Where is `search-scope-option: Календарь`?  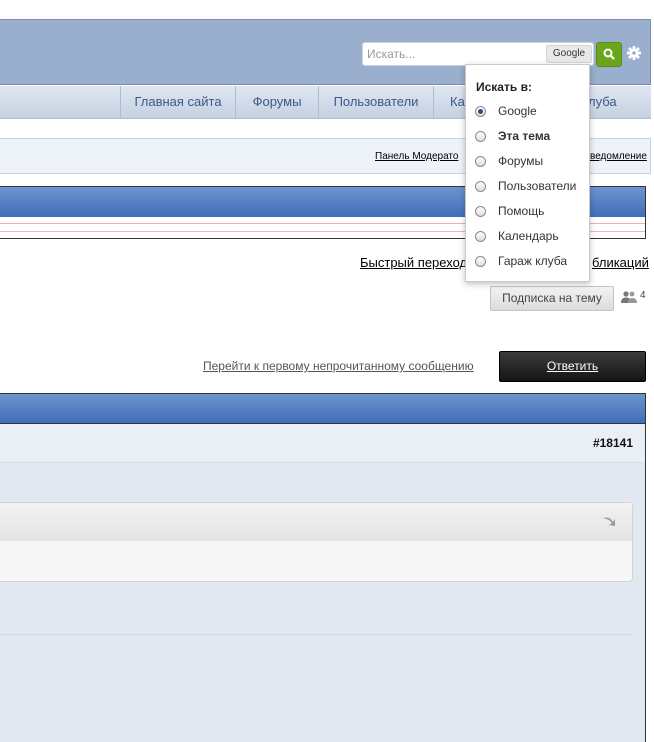 search-scope-option: Календарь is located at coordinates (531, 237).